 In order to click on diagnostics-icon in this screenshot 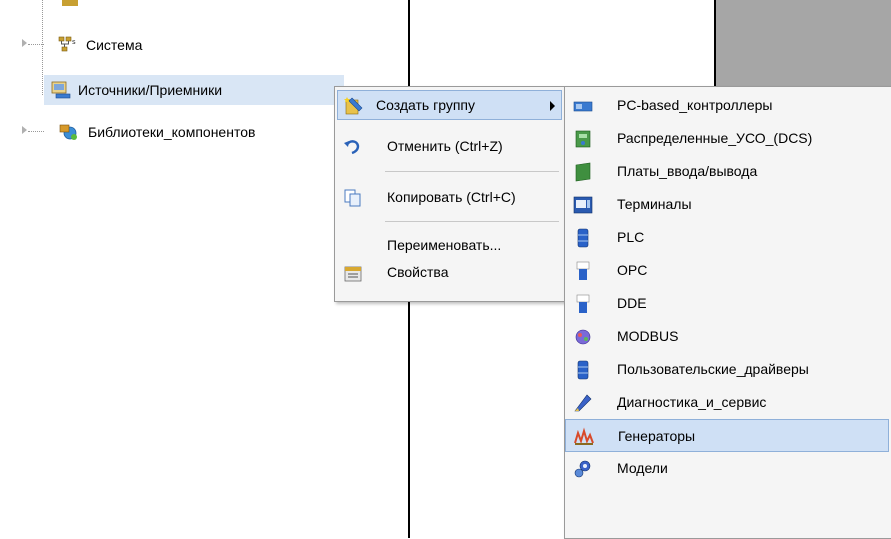, I will do `click(583, 403)`.